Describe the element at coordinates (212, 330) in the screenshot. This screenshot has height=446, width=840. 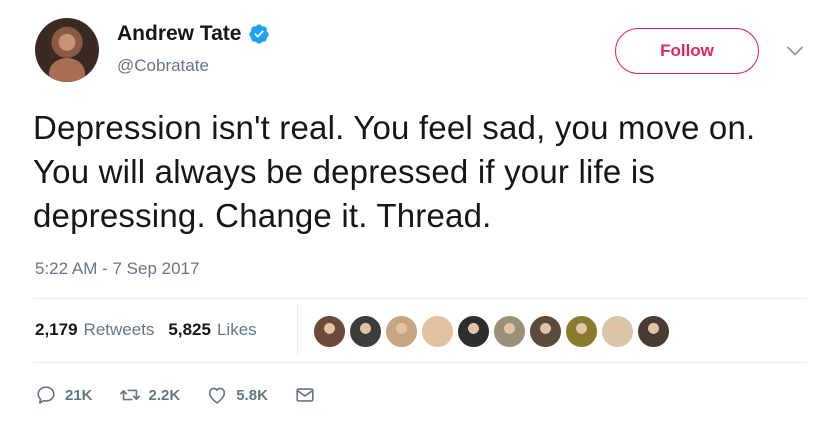
I see `likes-stat: 5,825 Likes` at that location.